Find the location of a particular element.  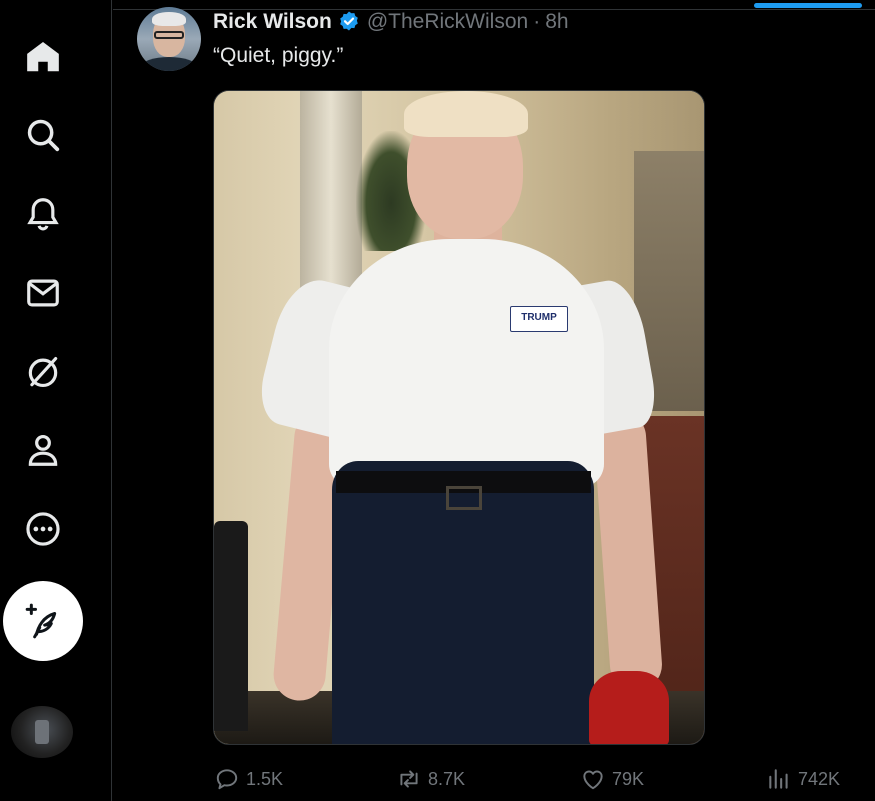

reply-button: 1.5K is located at coordinates (248, 779).